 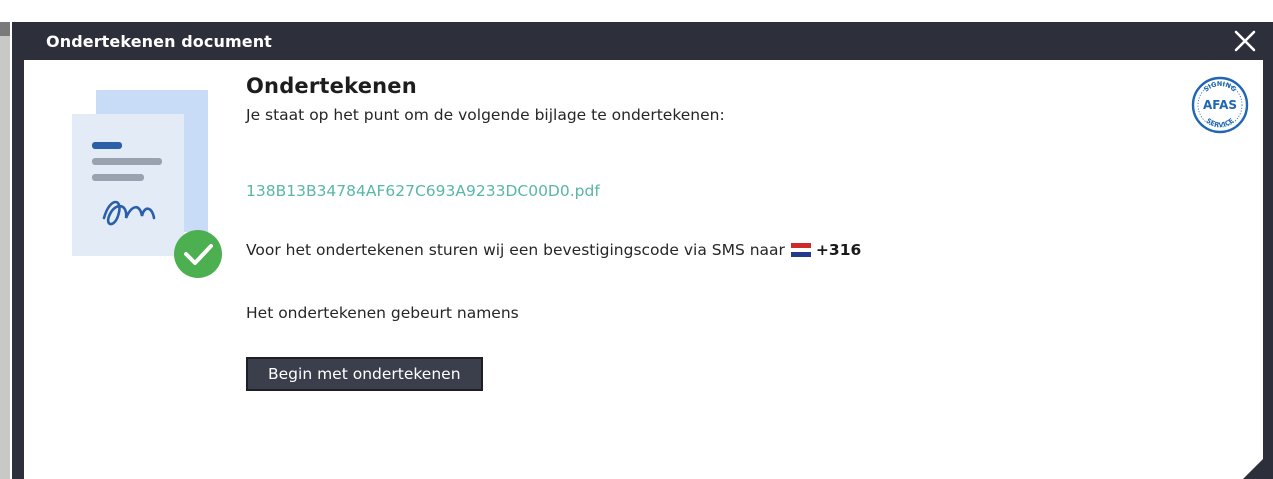 What do you see at coordinates (364, 374) in the screenshot?
I see `begin-signing-button: Begin met ondertekenen` at bounding box center [364, 374].